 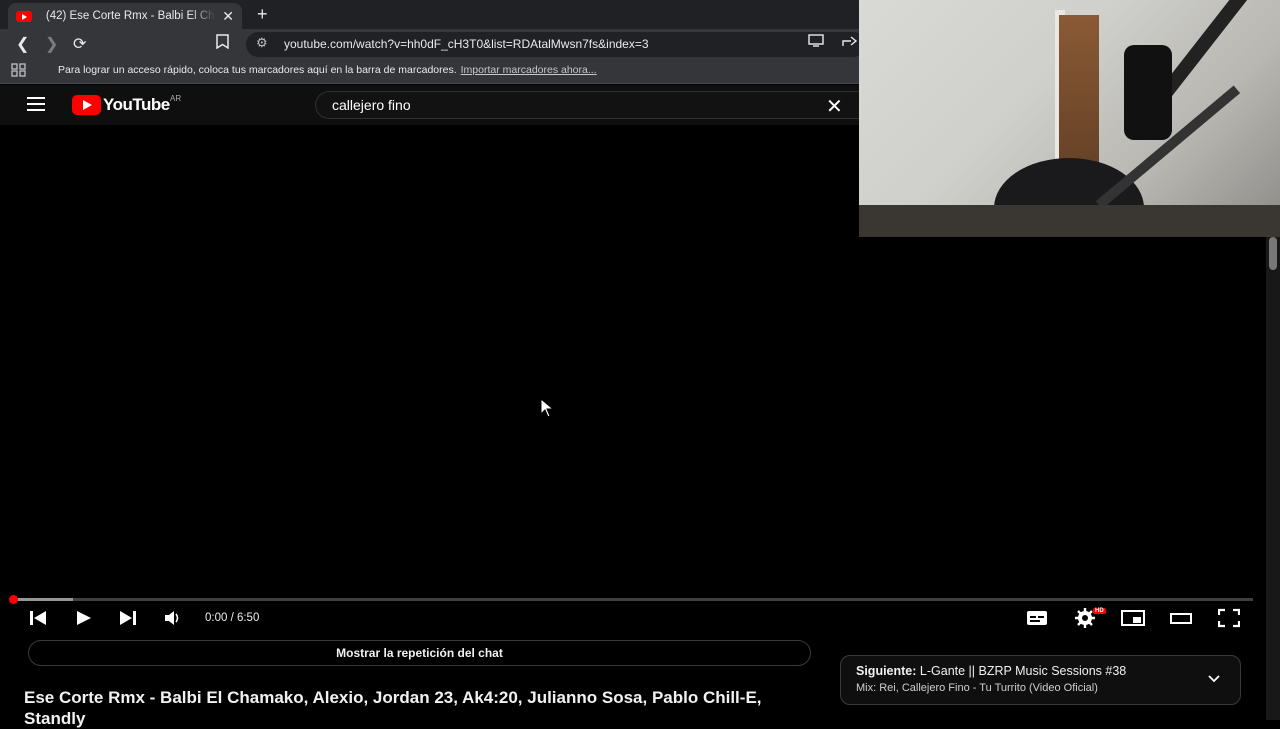 I want to click on webcam-microphone, so click(x=1148, y=92).